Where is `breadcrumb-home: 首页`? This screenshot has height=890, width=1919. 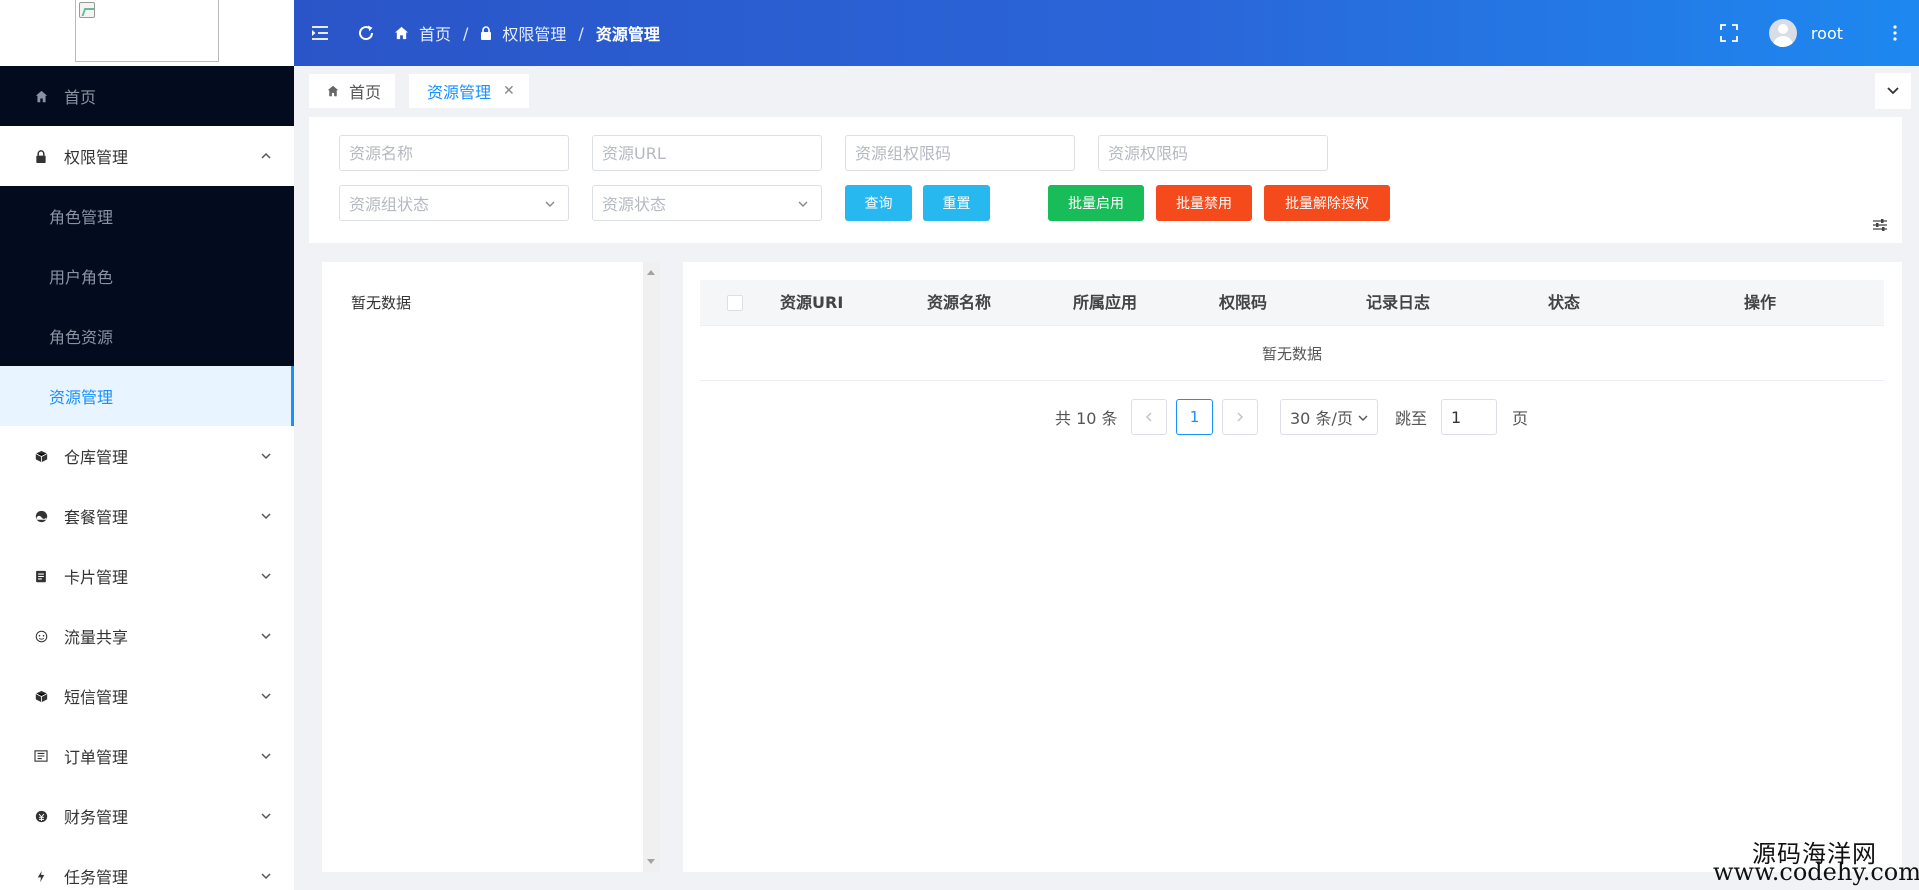 breadcrumb-home: 首页 is located at coordinates (422, 33).